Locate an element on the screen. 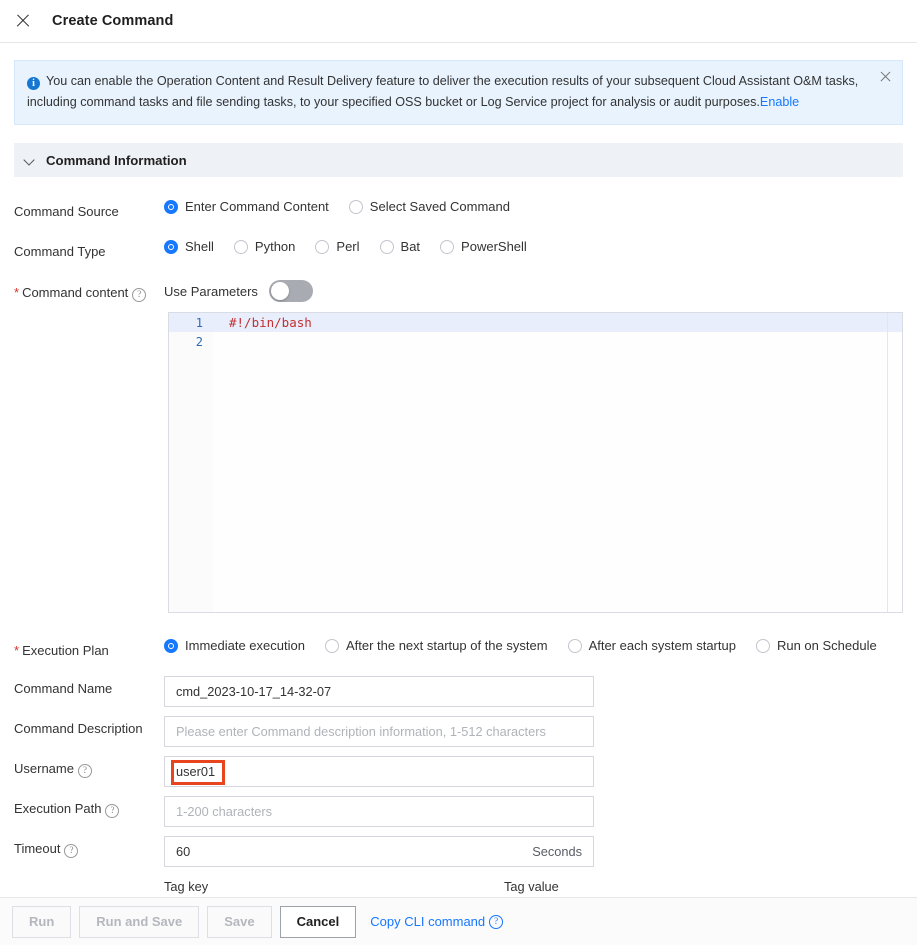  label-command-type: Command Type is located at coordinates (60, 251).